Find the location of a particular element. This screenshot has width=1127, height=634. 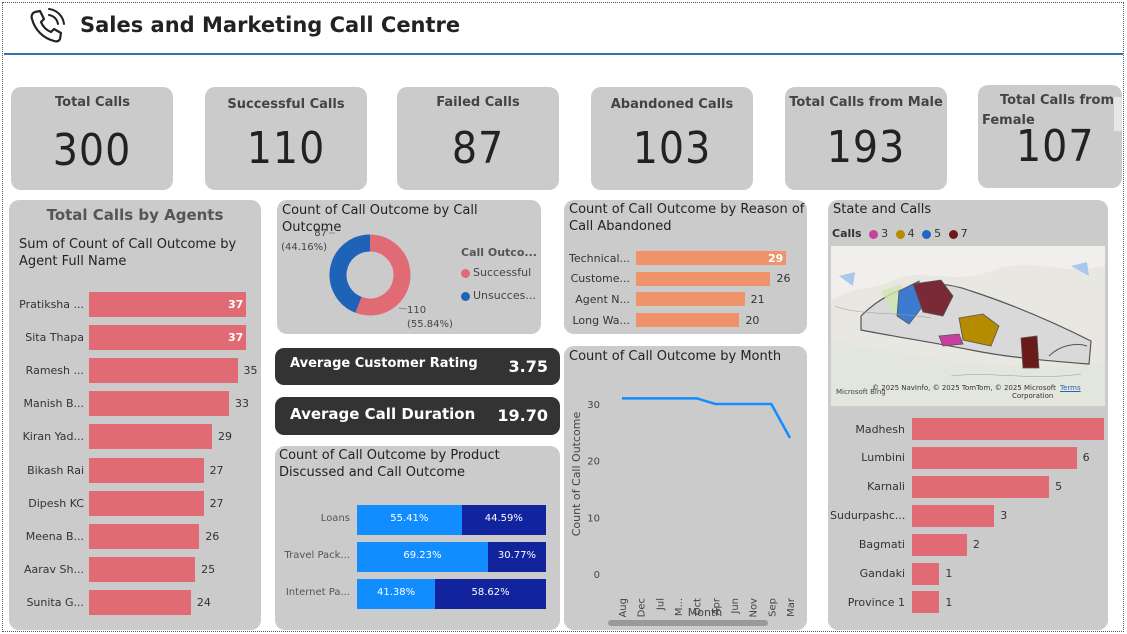

nepal-map is located at coordinates (968, 326).